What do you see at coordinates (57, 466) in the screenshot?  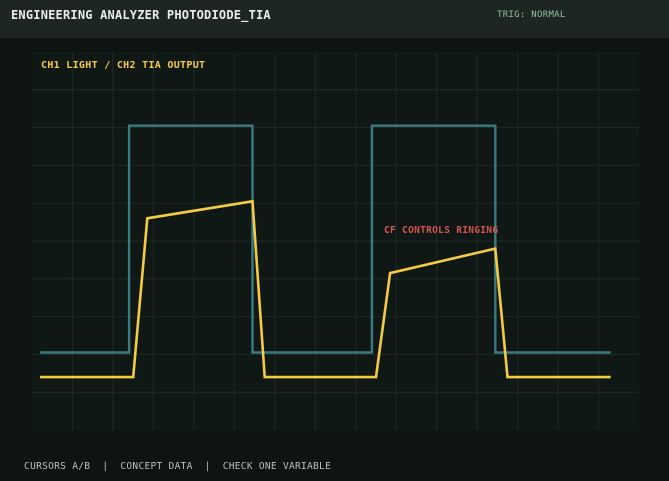 I see `status-cursors: CURSORS A/B` at bounding box center [57, 466].